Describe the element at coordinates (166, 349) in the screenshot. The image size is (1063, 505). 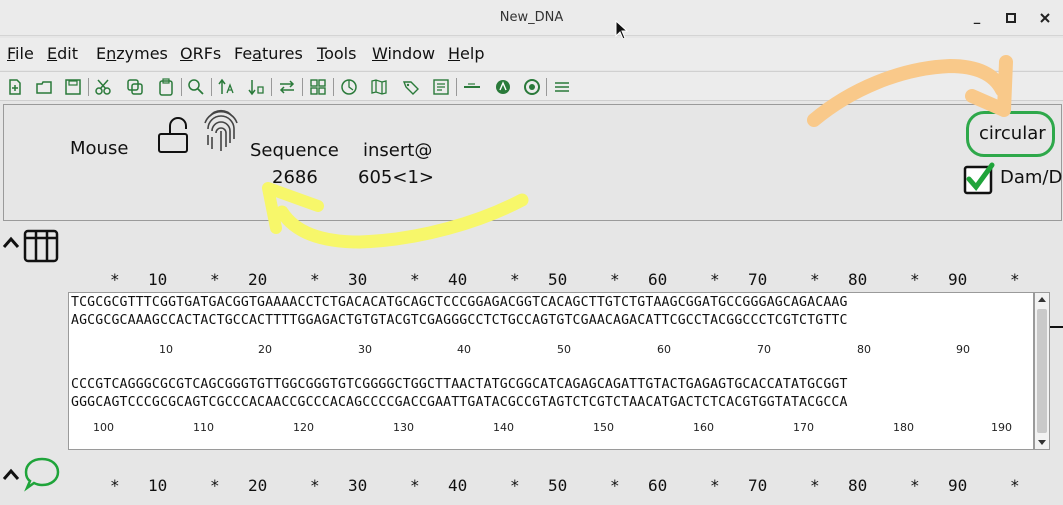
I see `position-number: 10` at that location.